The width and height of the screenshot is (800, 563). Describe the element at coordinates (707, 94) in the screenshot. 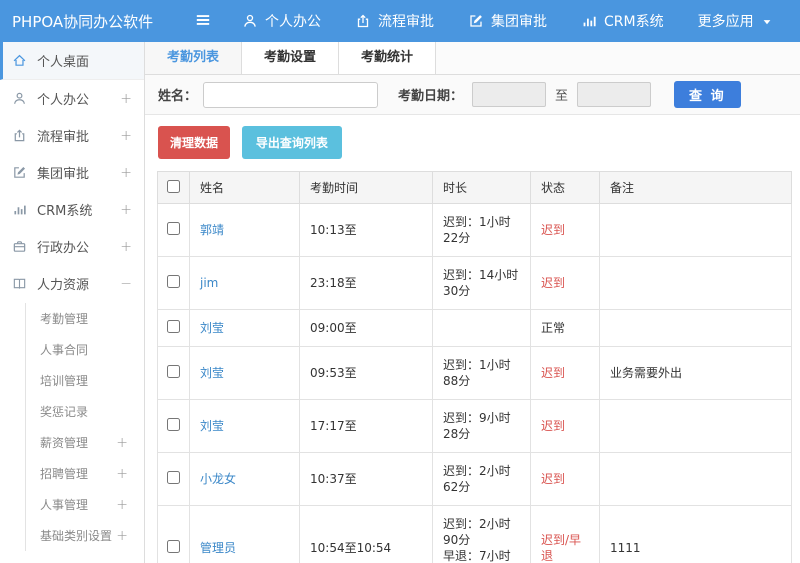

I see `query-button: 查 询` at that location.